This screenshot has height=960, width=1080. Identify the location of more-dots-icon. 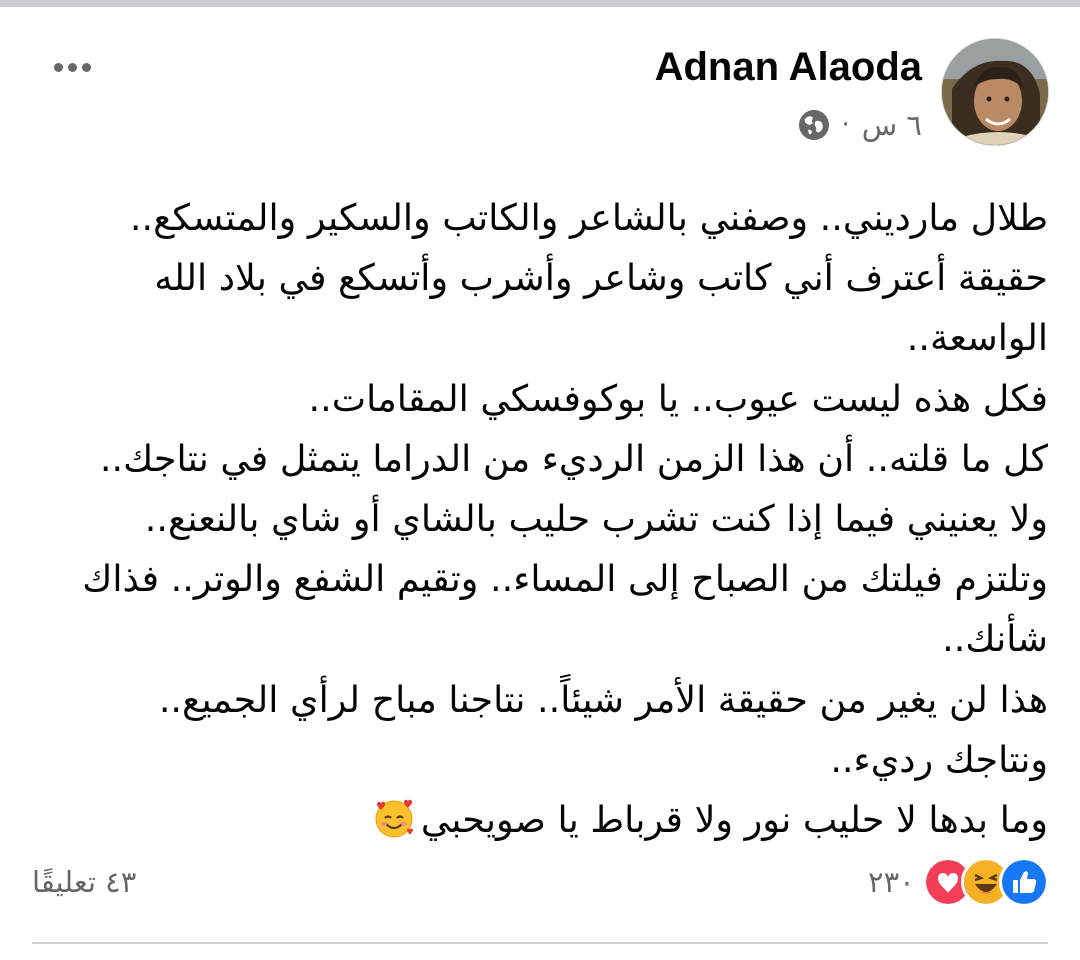
(58, 67).